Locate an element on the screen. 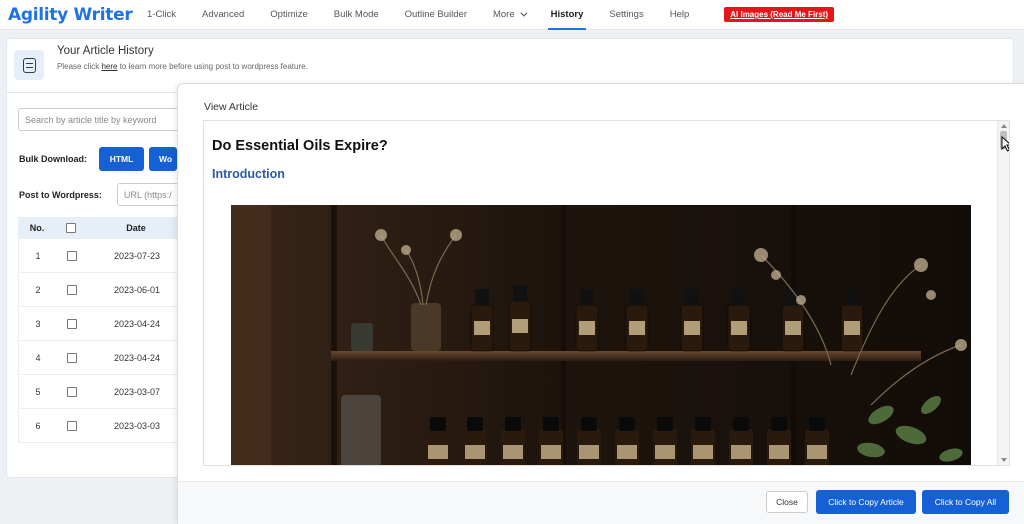  header-select-all is located at coordinates (71, 228).